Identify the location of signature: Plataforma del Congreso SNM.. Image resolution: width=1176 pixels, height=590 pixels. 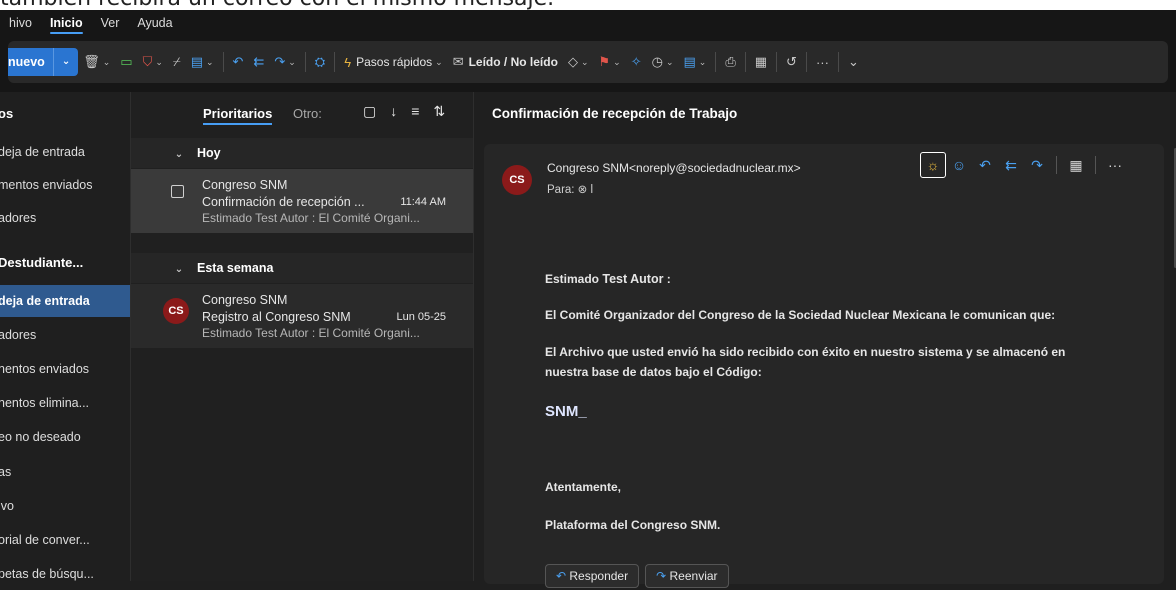
(633, 525).